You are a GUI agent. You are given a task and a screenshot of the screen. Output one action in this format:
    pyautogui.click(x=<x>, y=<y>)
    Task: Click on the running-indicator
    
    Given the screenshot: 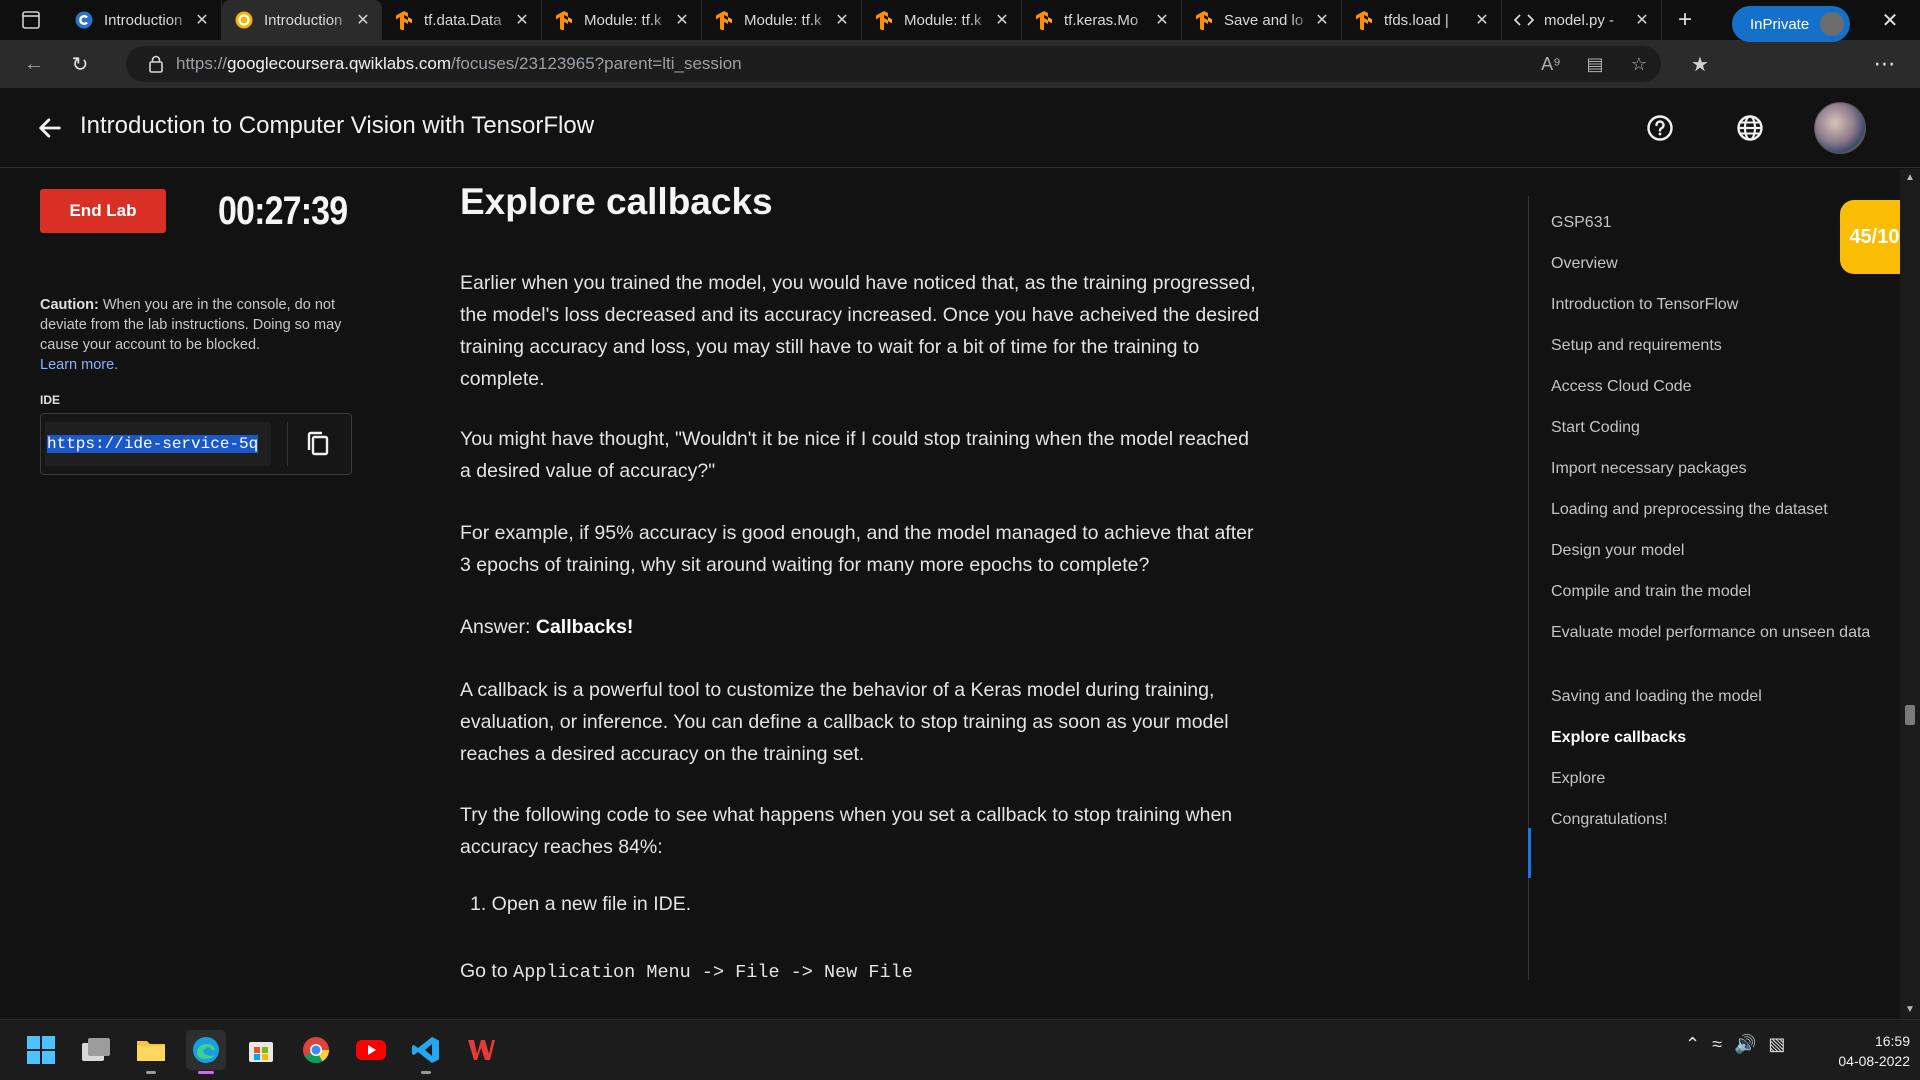 What is the action you would take?
    pyautogui.click(x=151, y=1072)
    